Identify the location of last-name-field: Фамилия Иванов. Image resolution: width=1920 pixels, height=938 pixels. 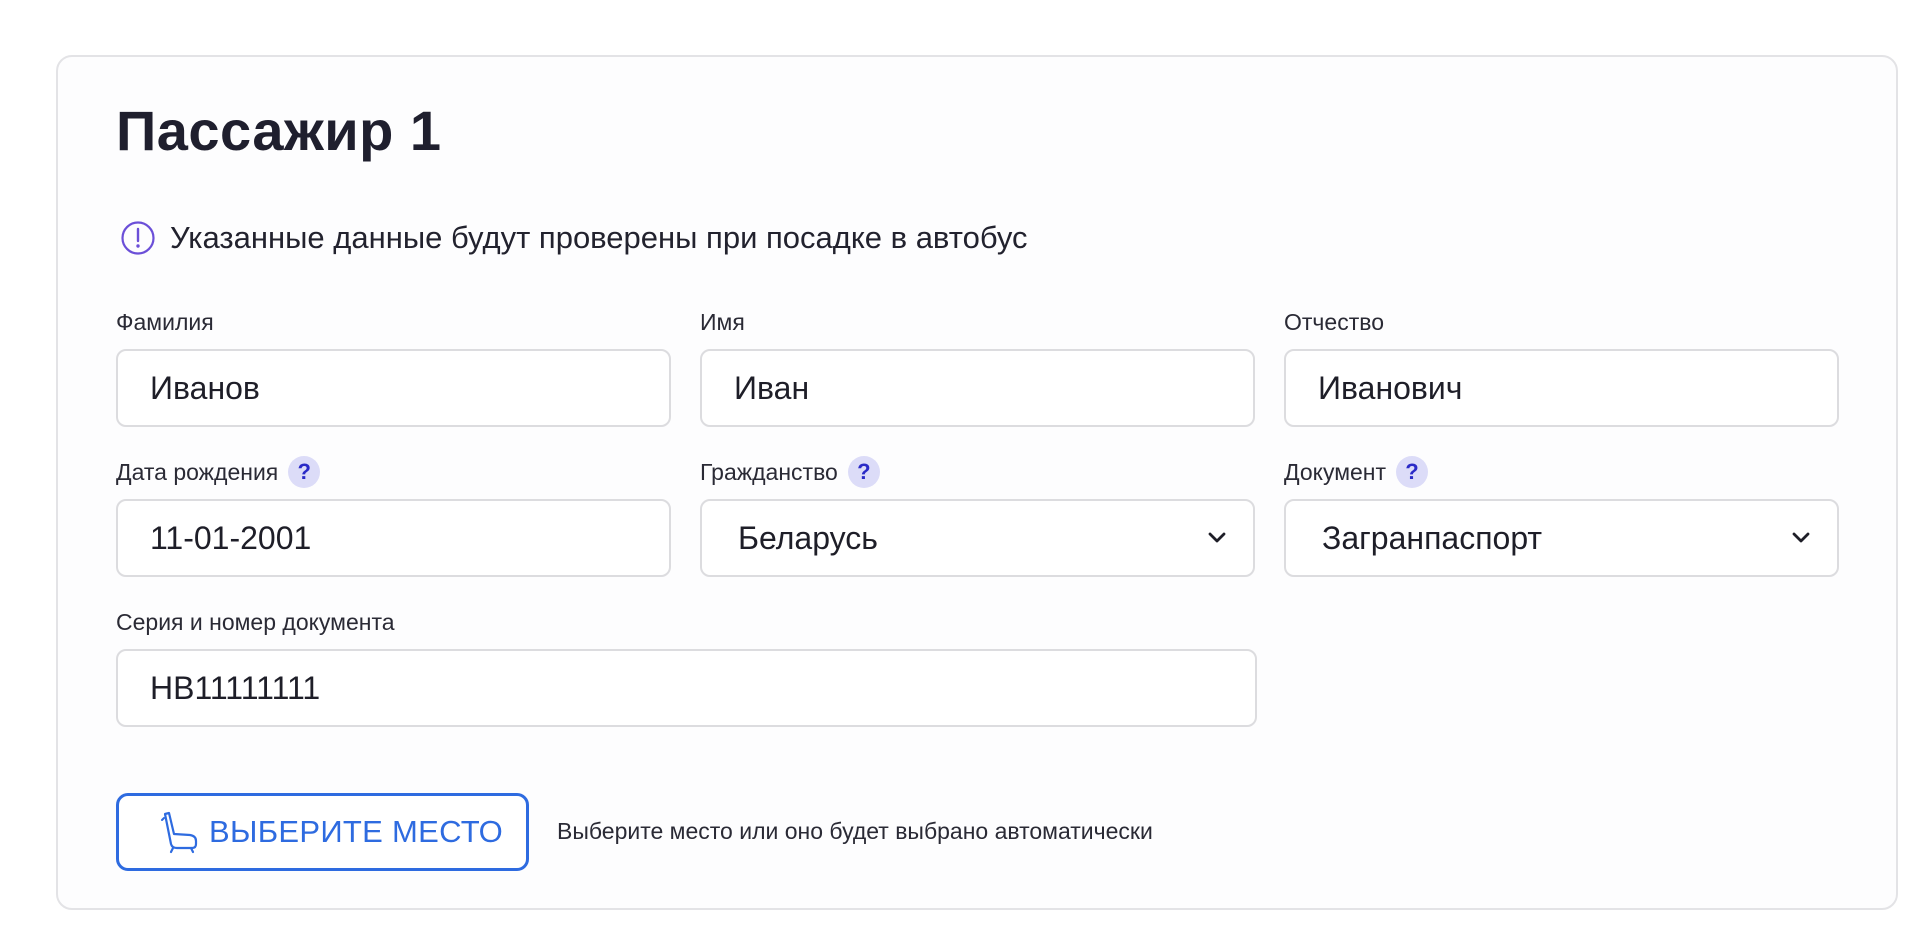
(393, 366).